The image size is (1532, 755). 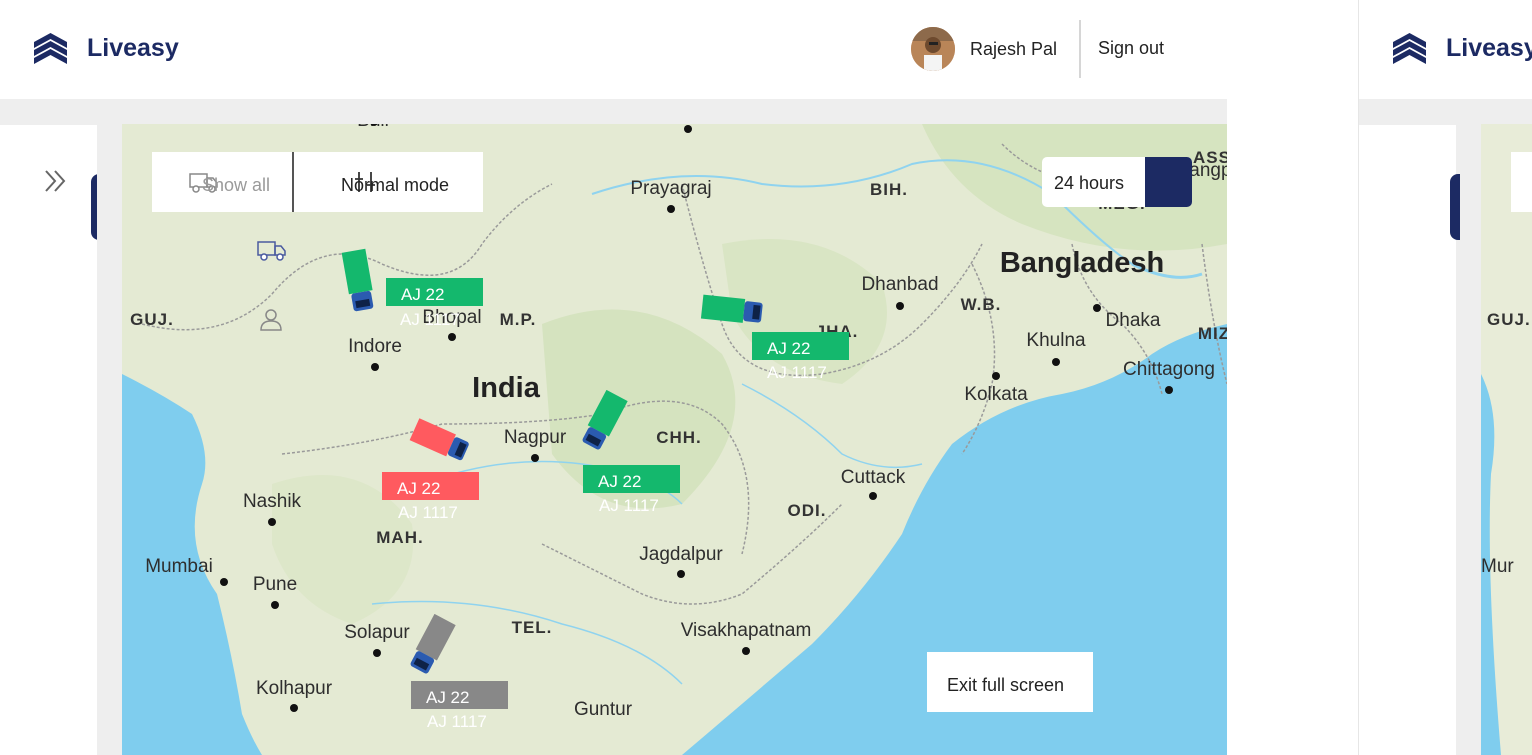 I want to click on state-label: BIH., so click(x=889, y=189).